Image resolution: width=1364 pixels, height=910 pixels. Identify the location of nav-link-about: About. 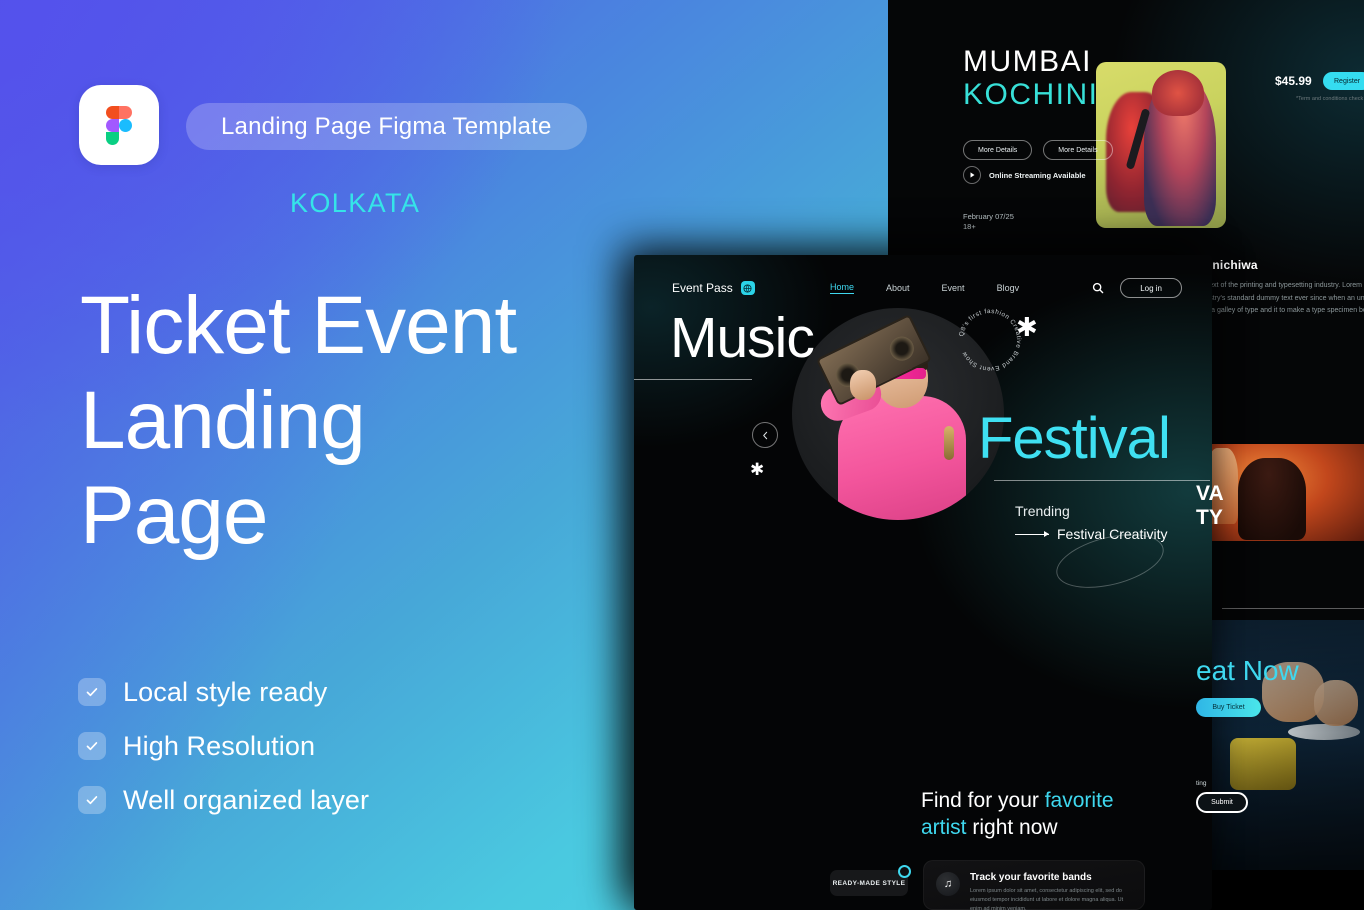
(898, 288).